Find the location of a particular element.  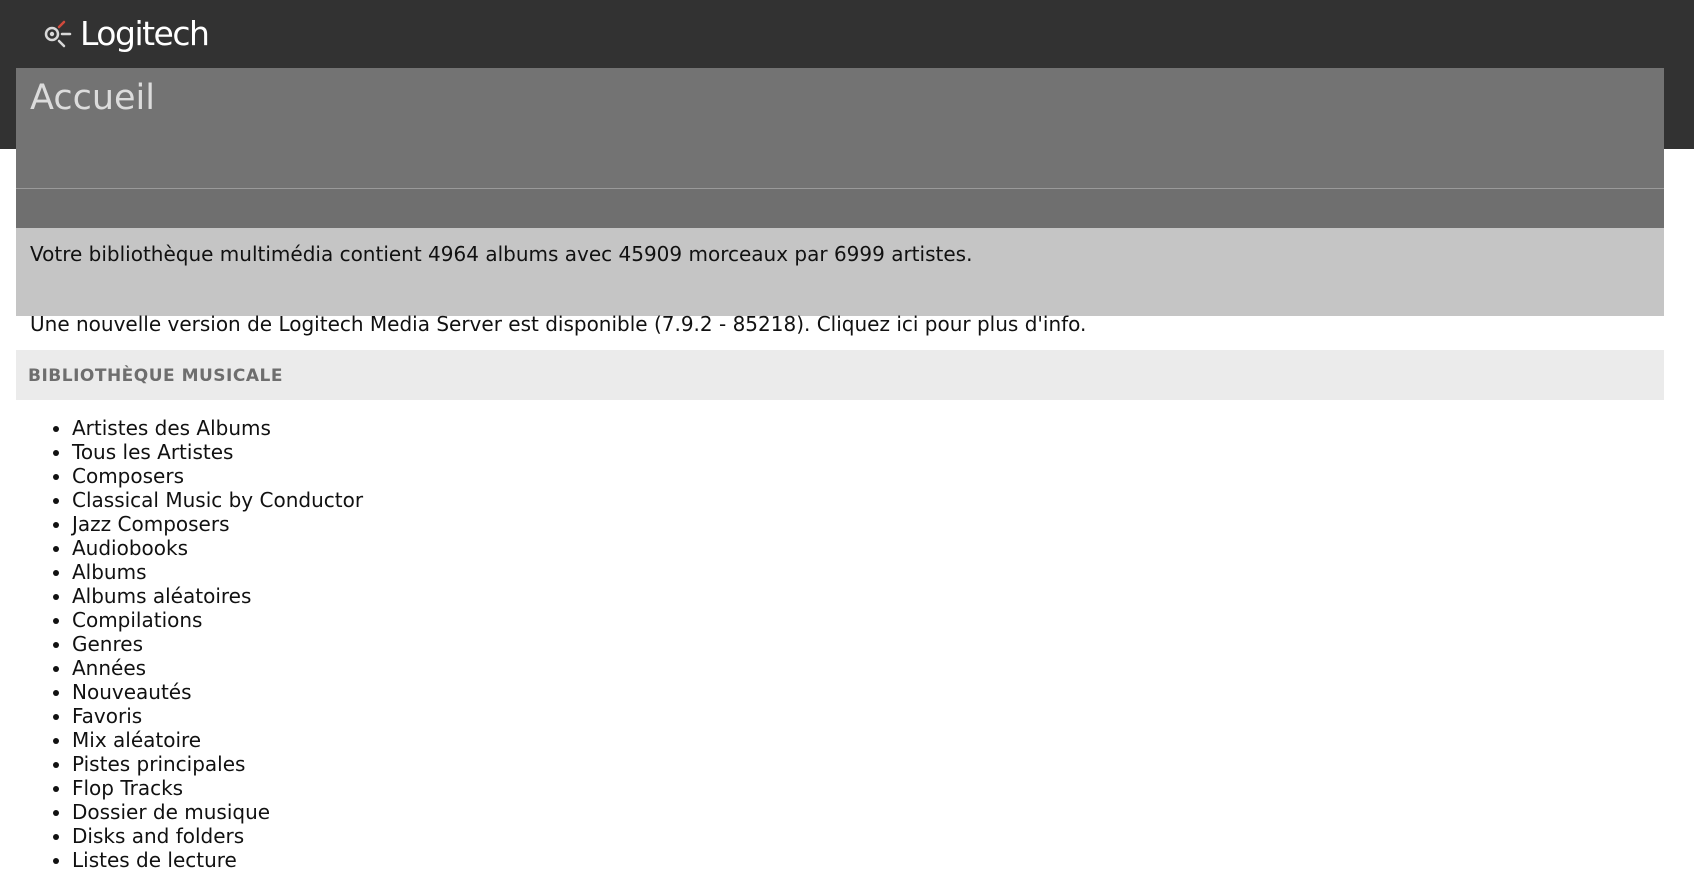

list-item: Jazz Composers is located at coordinates (217, 524).